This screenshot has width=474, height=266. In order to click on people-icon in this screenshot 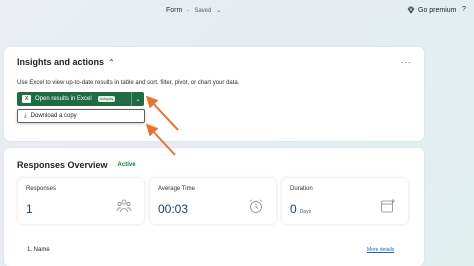, I will do `click(124, 206)`.